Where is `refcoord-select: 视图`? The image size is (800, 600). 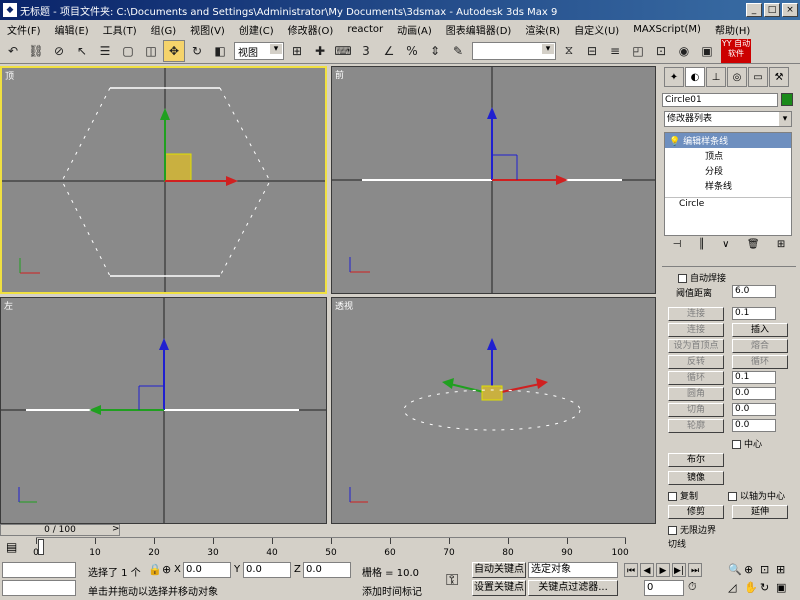
refcoord-select: 视图 is located at coordinates (259, 50).